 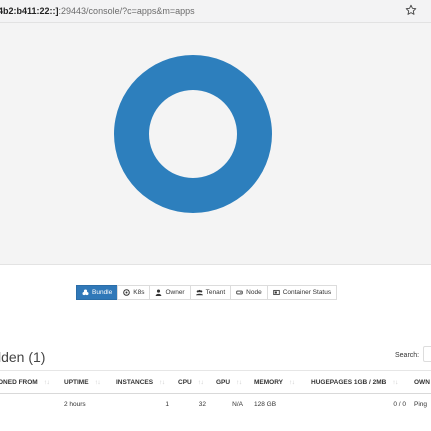 I want to click on filter-button-node: Node, so click(x=249, y=292).